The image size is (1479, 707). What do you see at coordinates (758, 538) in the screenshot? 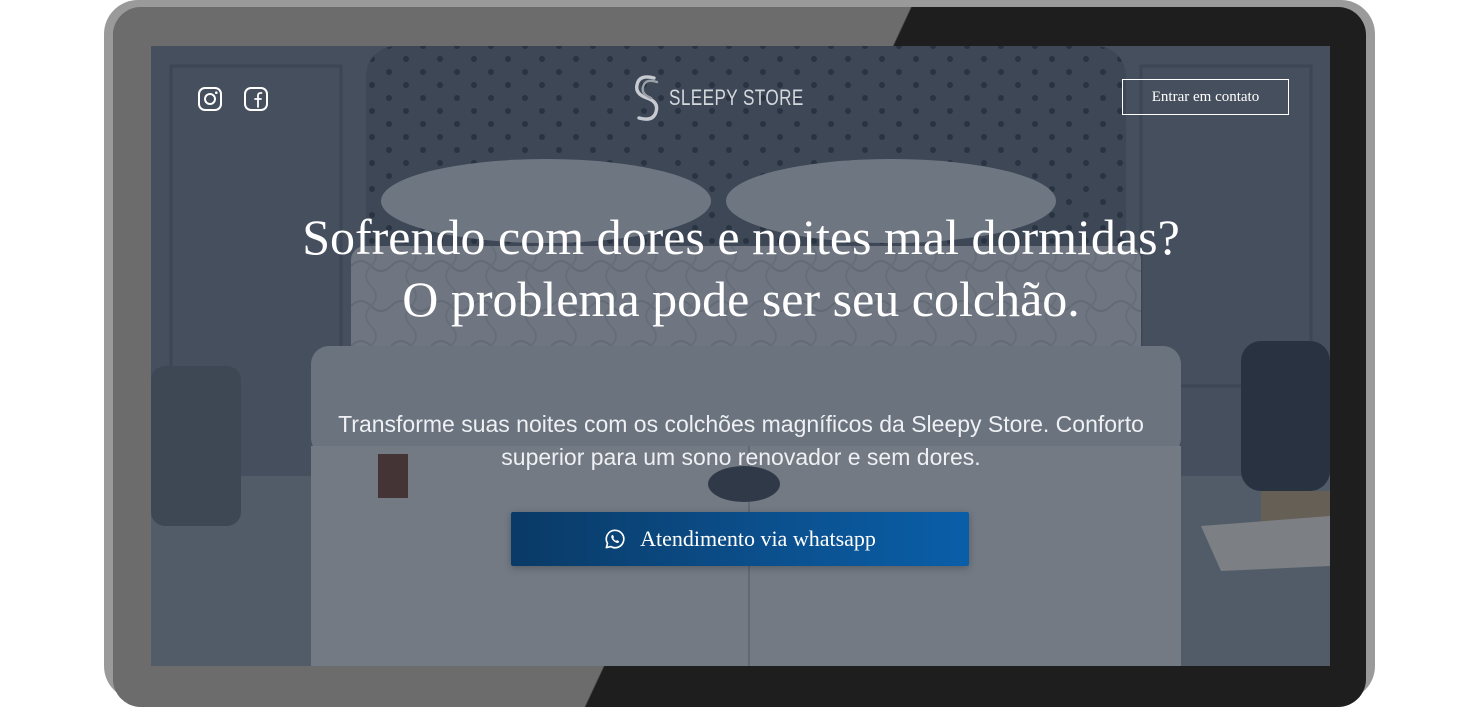
I see `whatsapp-cta-label: Atendimento via whatsapp` at bounding box center [758, 538].